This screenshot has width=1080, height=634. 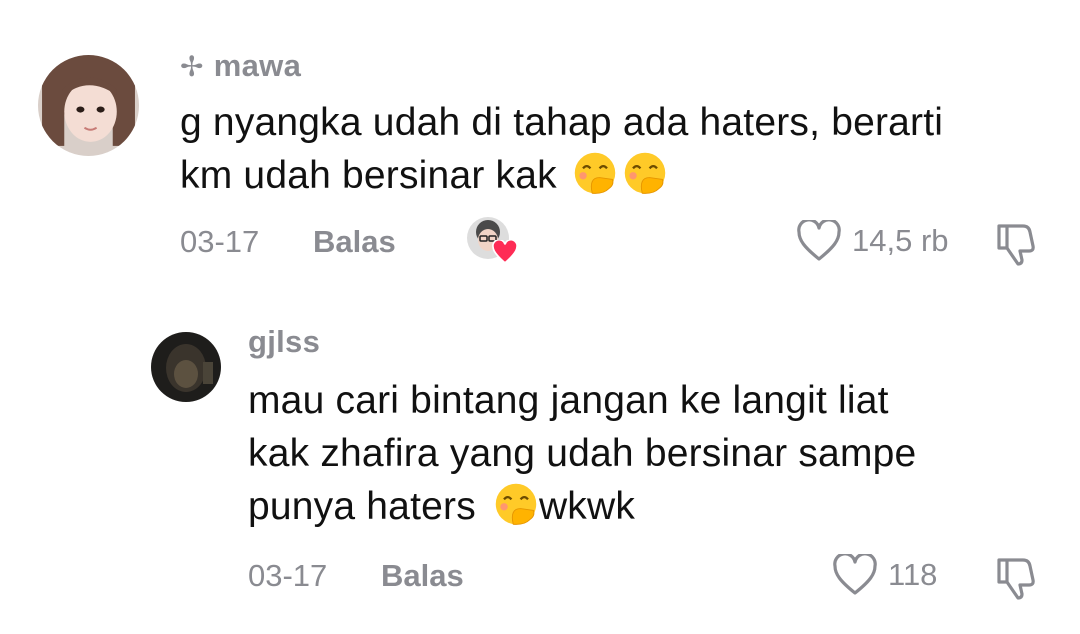 What do you see at coordinates (192, 66) in the screenshot?
I see `spark-icon: ✢` at bounding box center [192, 66].